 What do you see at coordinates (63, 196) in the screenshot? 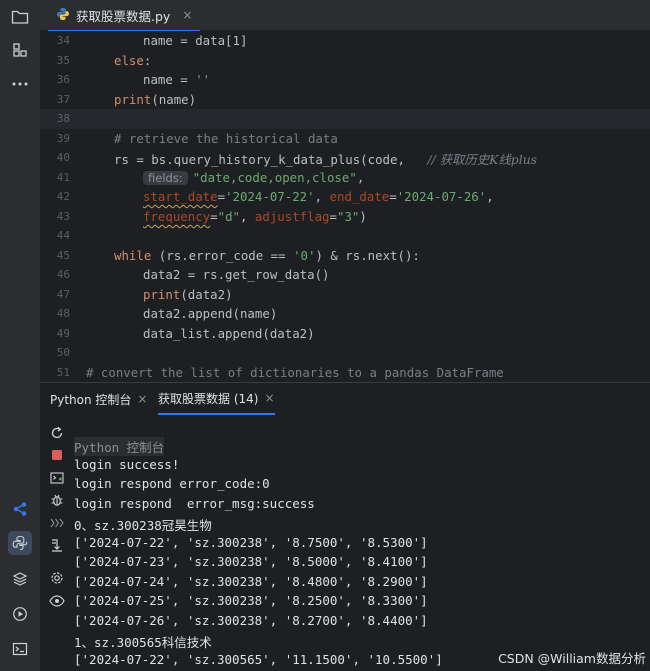
I see `line-number: 42` at bounding box center [63, 196].